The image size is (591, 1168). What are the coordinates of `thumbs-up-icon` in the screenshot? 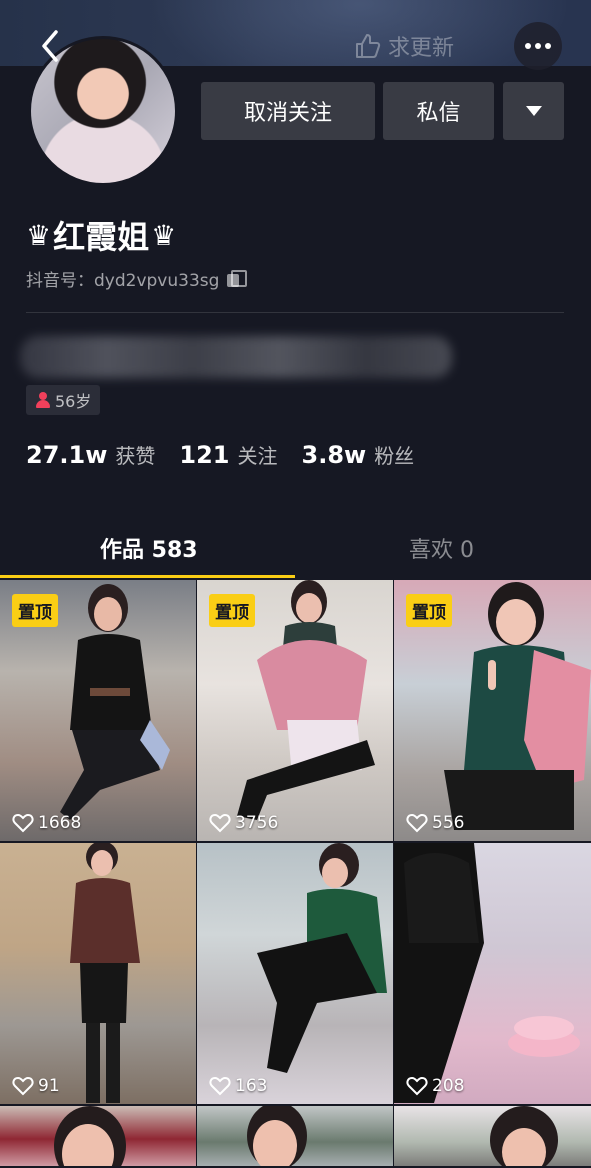 It's located at (368, 46).